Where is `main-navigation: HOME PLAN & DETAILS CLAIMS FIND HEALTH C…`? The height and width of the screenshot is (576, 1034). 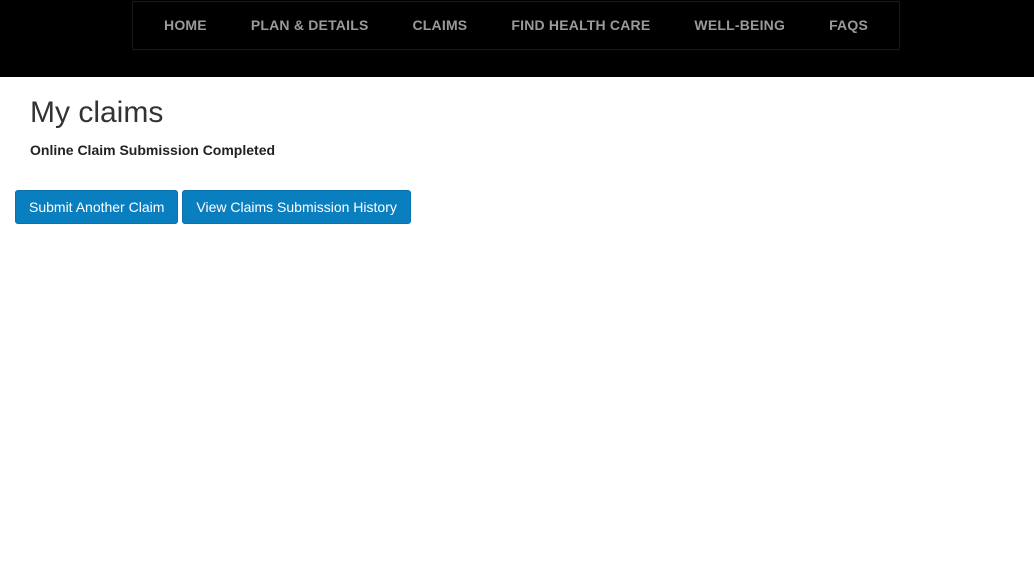 main-navigation: HOME PLAN & DETAILS CLAIMS FIND HEALTH C… is located at coordinates (516, 25).